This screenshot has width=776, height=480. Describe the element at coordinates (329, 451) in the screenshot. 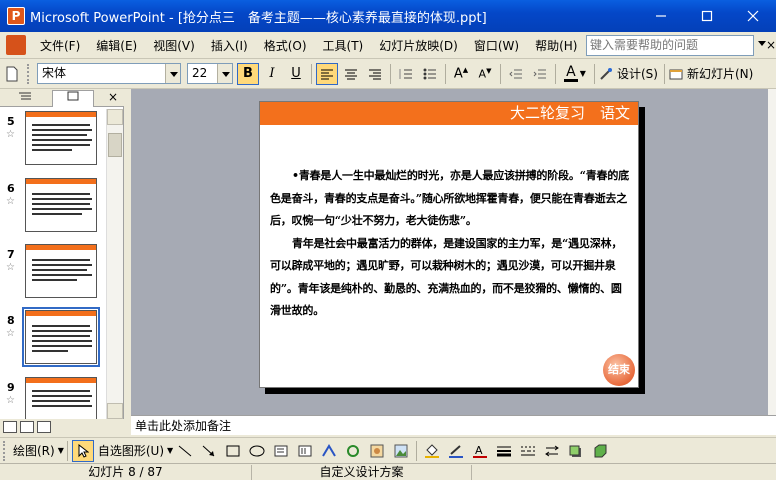

I see `wordart-tool` at that location.